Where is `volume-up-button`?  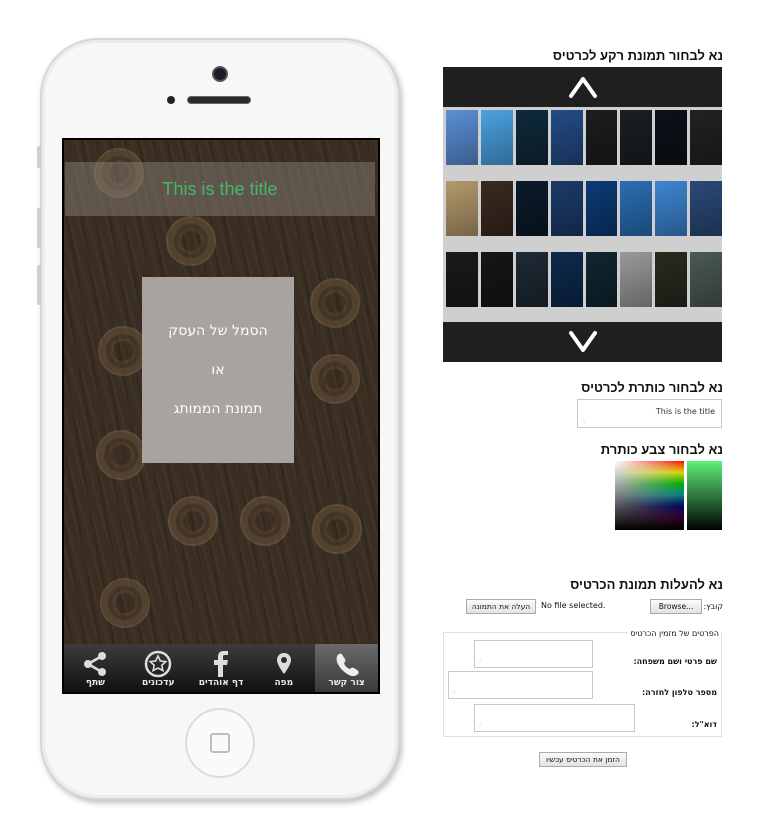
volume-up-button is located at coordinates (39, 228).